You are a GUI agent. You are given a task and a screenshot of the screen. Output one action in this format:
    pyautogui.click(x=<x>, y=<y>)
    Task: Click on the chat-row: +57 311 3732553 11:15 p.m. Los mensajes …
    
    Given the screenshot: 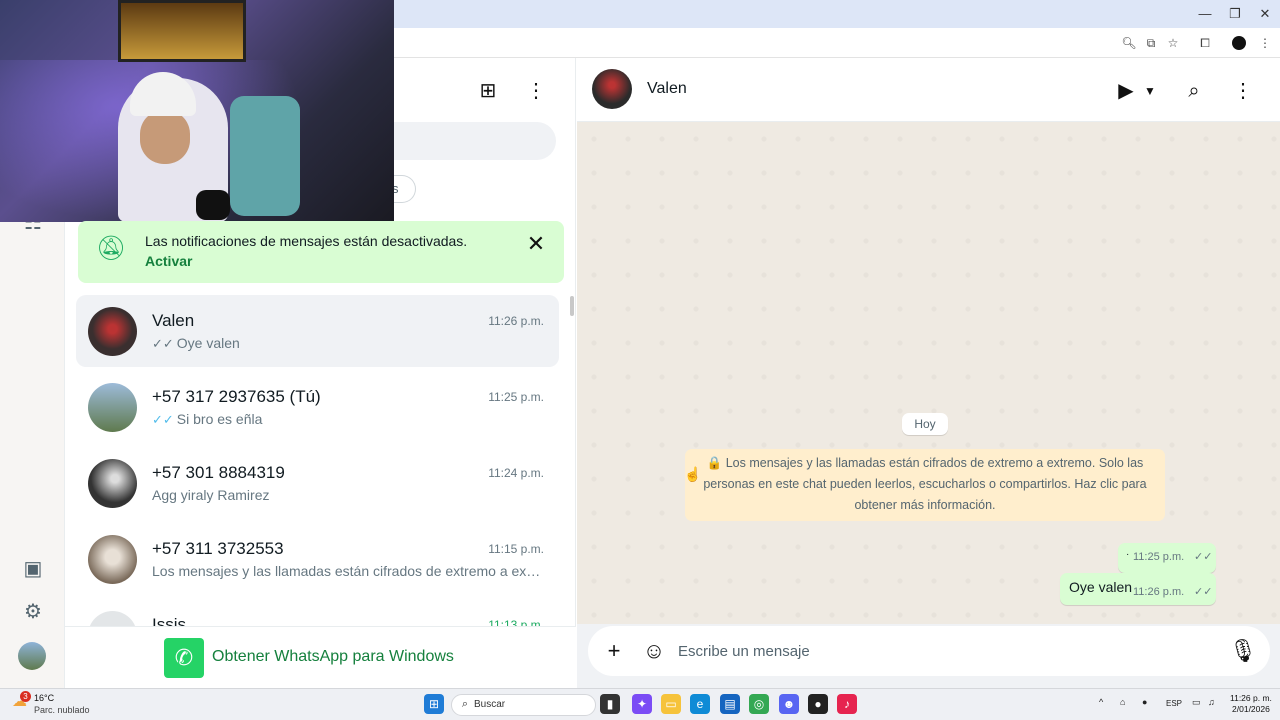 What is the action you would take?
    pyautogui.click(x=317, y=559)
    